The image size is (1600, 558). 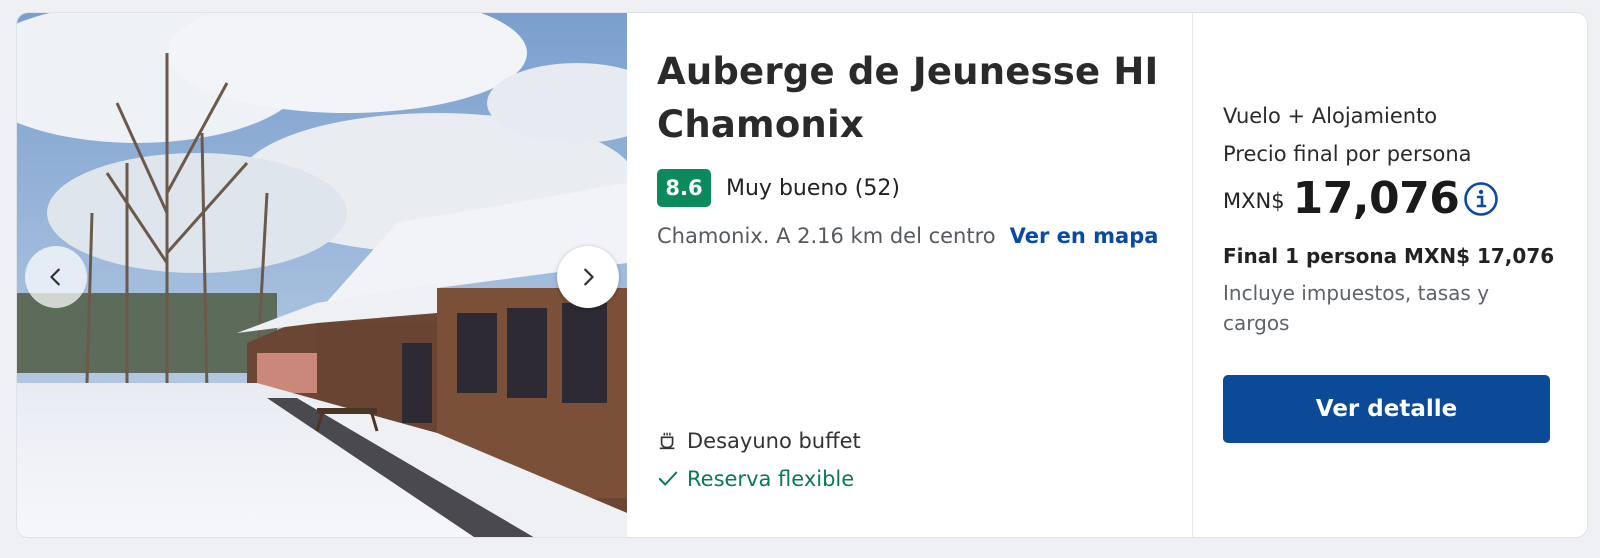 I want to click on amenity-label: Desayuno buffet, so click(x=774, y=441).